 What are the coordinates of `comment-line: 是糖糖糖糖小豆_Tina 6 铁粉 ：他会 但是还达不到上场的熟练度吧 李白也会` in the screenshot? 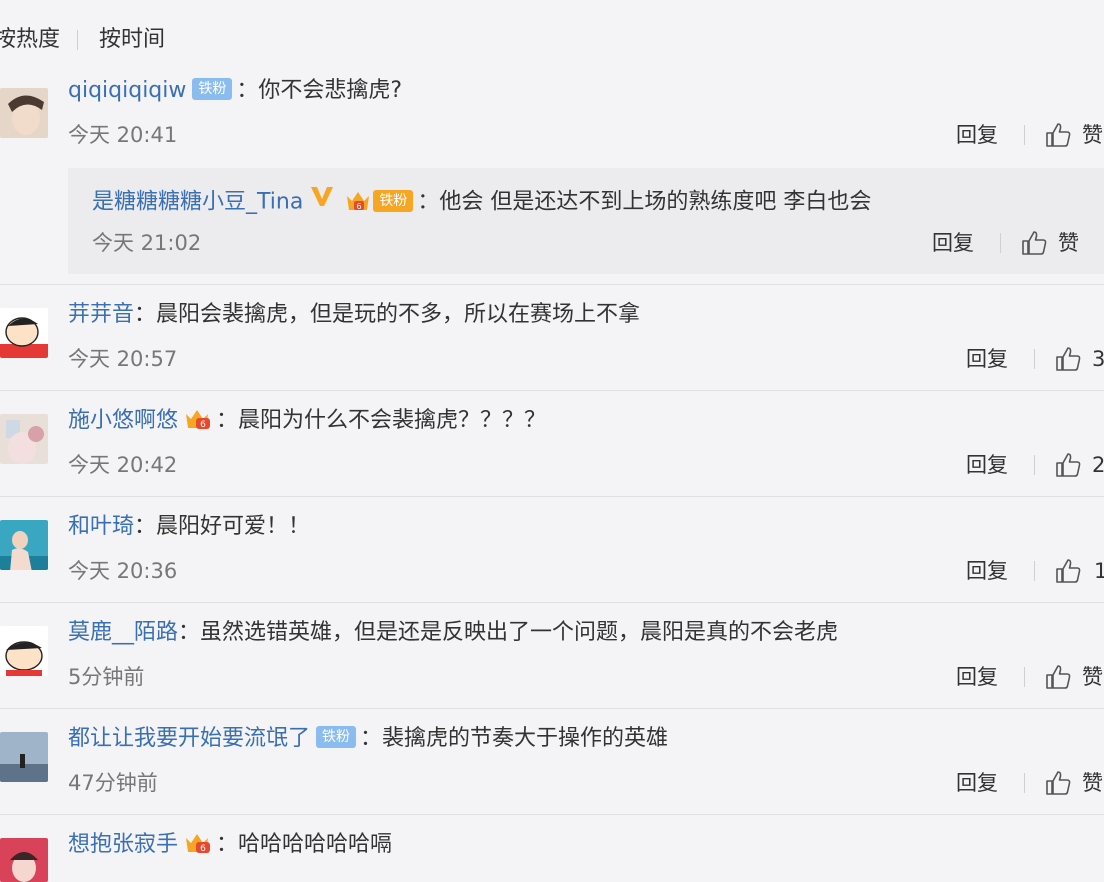 It's located at (481, 202).